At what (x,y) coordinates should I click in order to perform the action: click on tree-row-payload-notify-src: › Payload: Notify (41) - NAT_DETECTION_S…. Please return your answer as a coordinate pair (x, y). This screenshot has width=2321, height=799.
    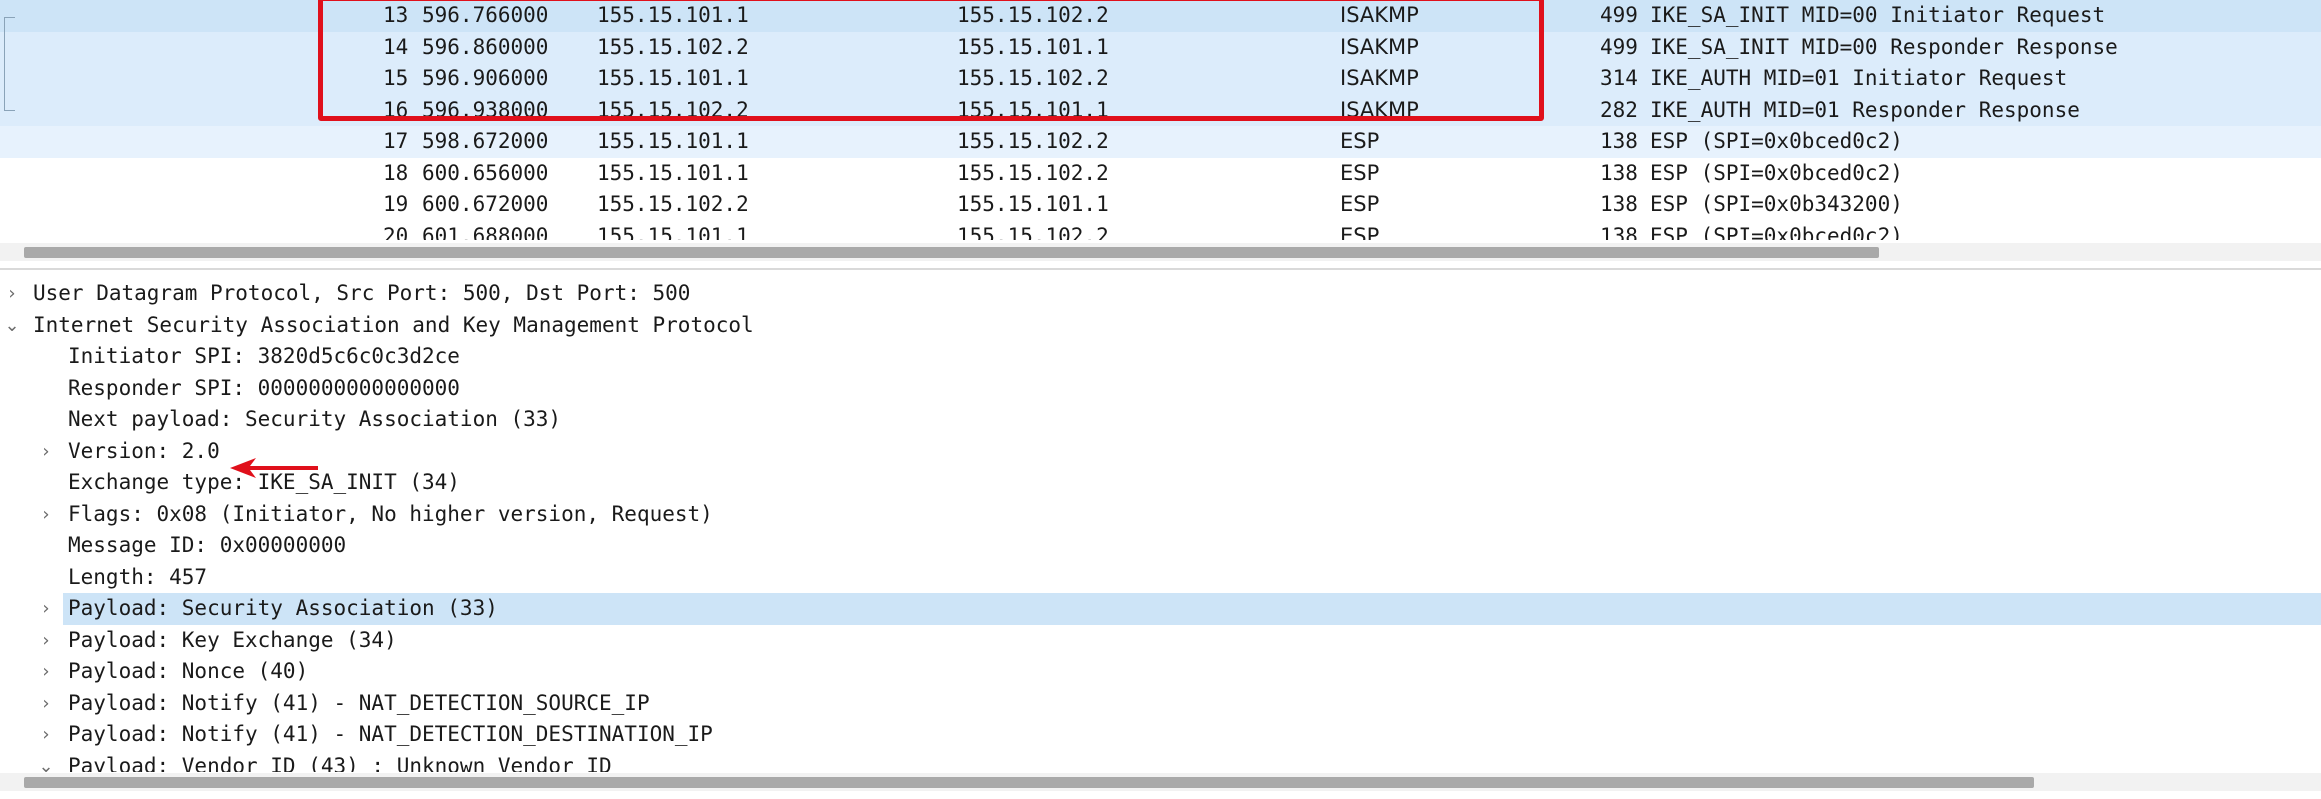
    Looking at the image, I should click on (1160, 704).